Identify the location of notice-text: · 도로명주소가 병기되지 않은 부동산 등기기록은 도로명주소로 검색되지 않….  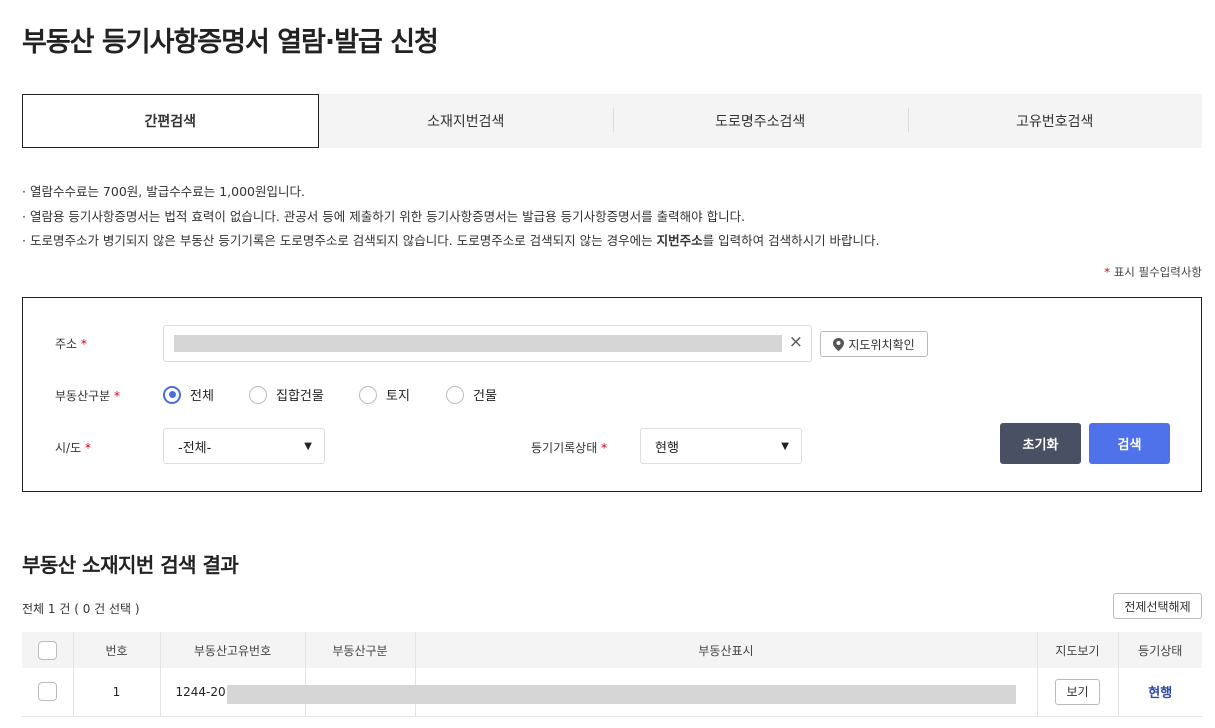
(339, 240).